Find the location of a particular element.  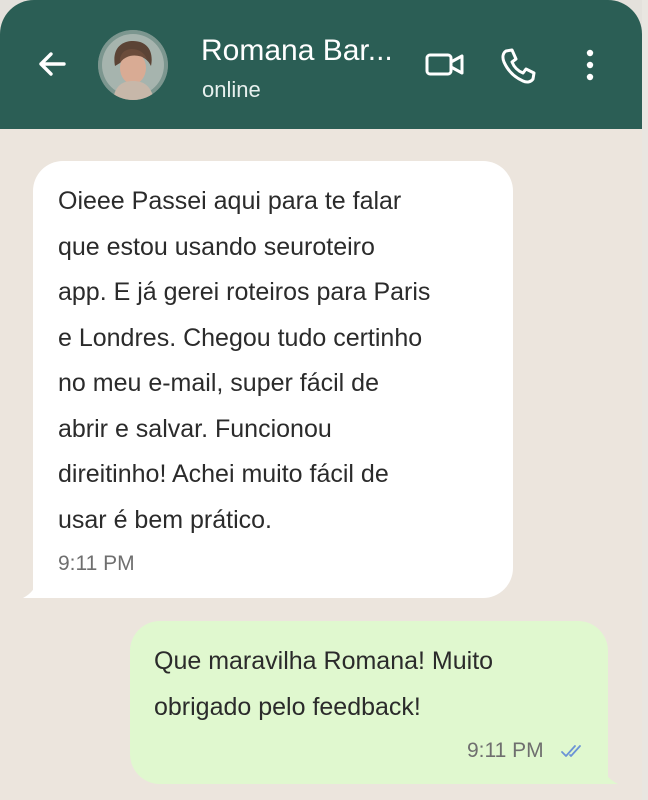

message-line: usar é bem prático. is located at coordinates (165, 519).